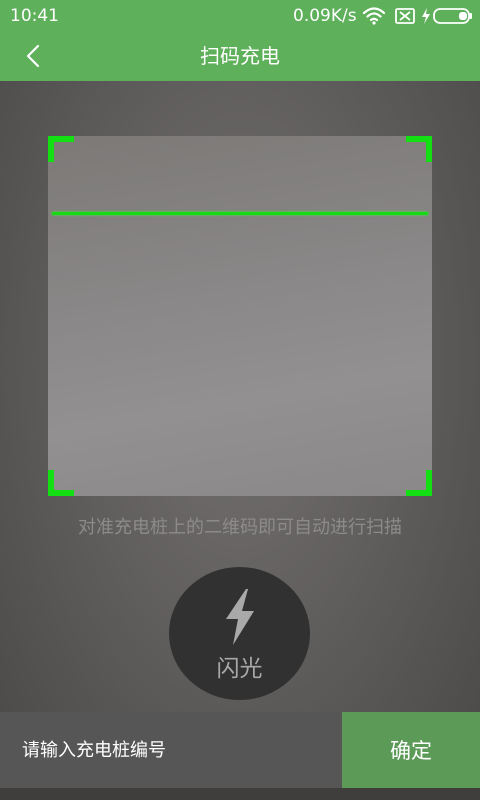 This screenshot has width=480, height=800. I want to click on code-input-bar: 确定, so click(240, 750).